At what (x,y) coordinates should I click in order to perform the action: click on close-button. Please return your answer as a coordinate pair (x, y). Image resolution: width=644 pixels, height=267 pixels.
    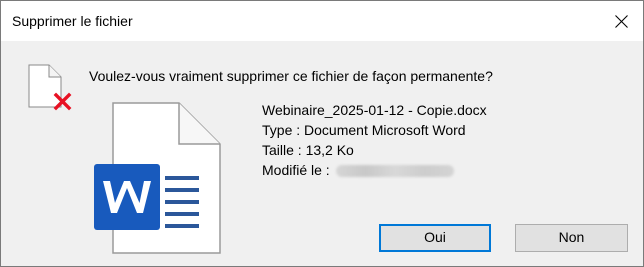
    Looking at the image, I should click on (621, 21).